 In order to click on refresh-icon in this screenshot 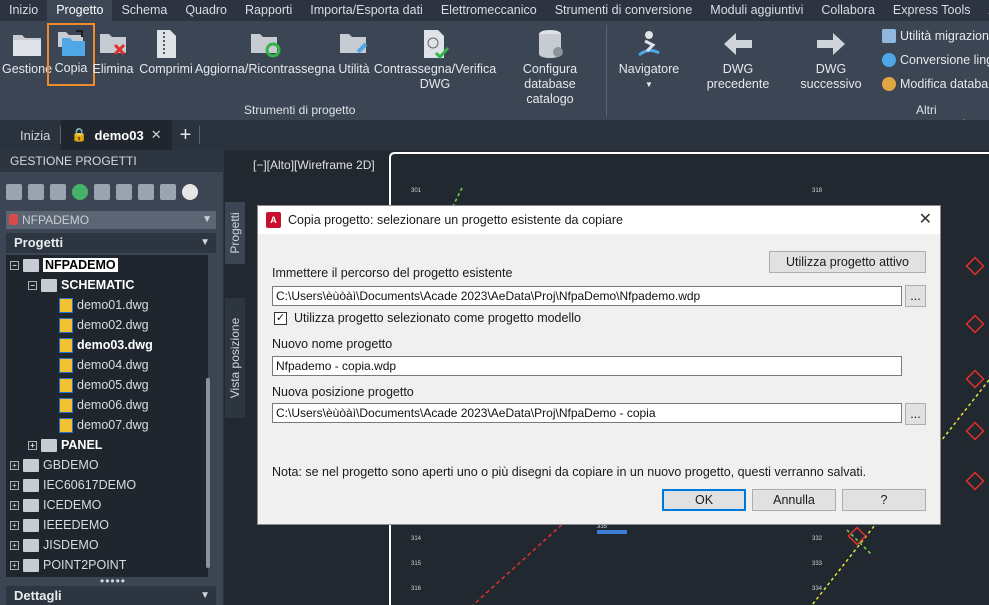, I will do `click(80, 192)`.